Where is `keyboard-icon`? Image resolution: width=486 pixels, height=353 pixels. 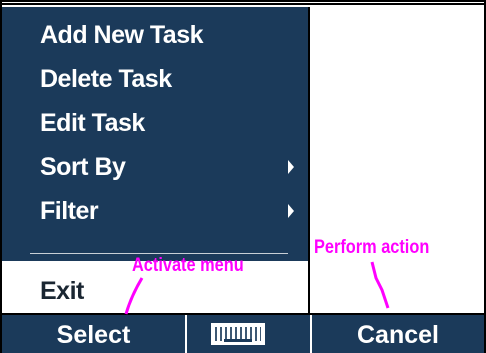 keyboard-icon is located at coordinates (238, 334).